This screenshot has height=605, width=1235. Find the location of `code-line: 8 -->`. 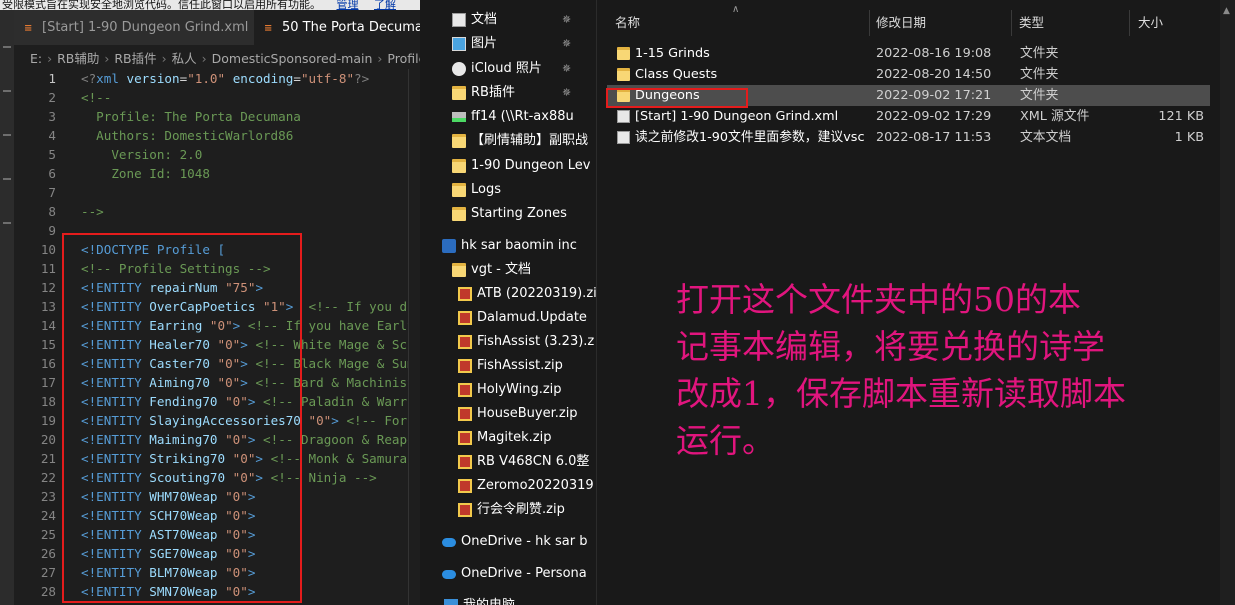

code-line: 8 --> is located at coordinates (217, 211).